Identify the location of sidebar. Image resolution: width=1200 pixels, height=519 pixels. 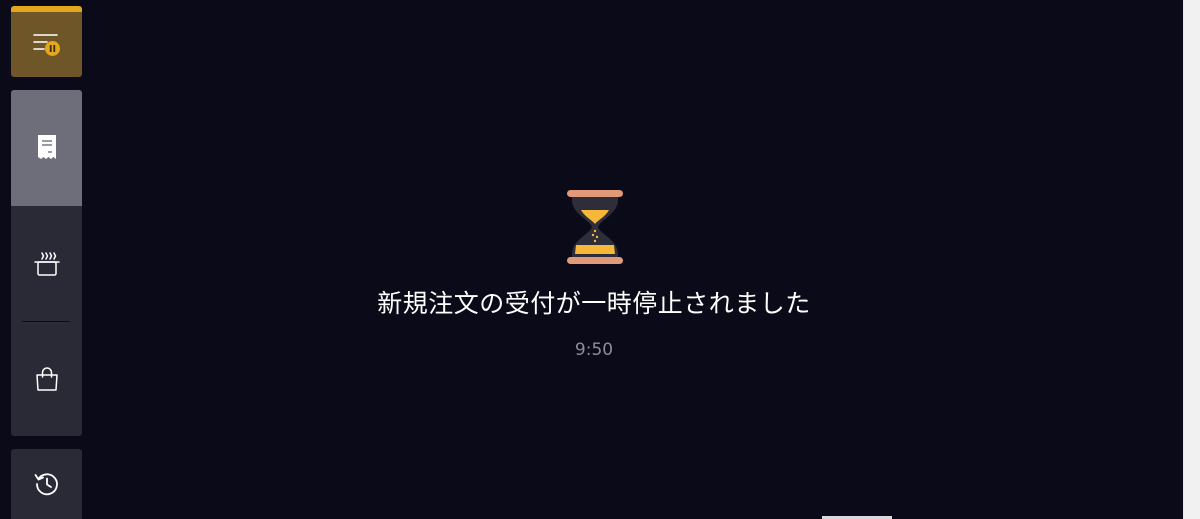
(47, 259).